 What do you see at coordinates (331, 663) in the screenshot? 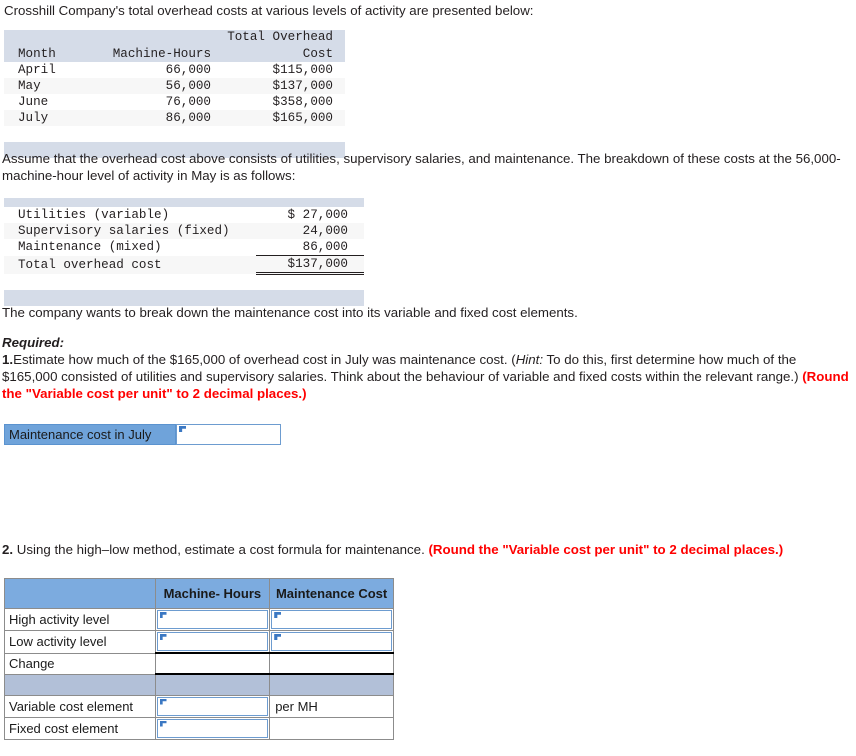
I see `q2-cell-change-mc` at bounding box center [331, 663].